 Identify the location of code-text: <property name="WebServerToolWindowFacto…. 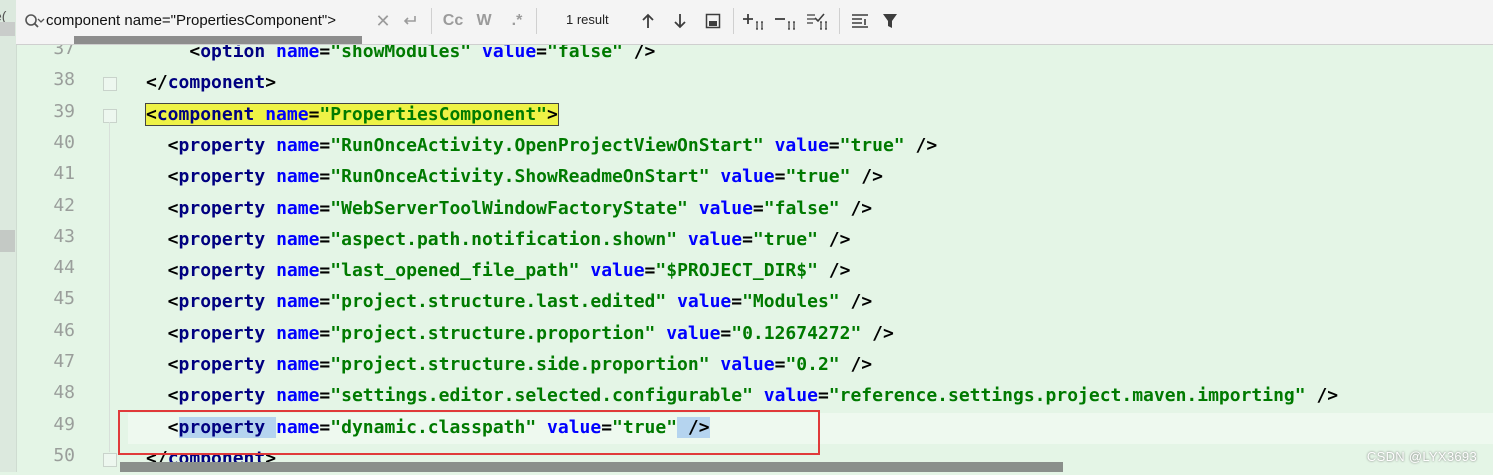
(509, 209).